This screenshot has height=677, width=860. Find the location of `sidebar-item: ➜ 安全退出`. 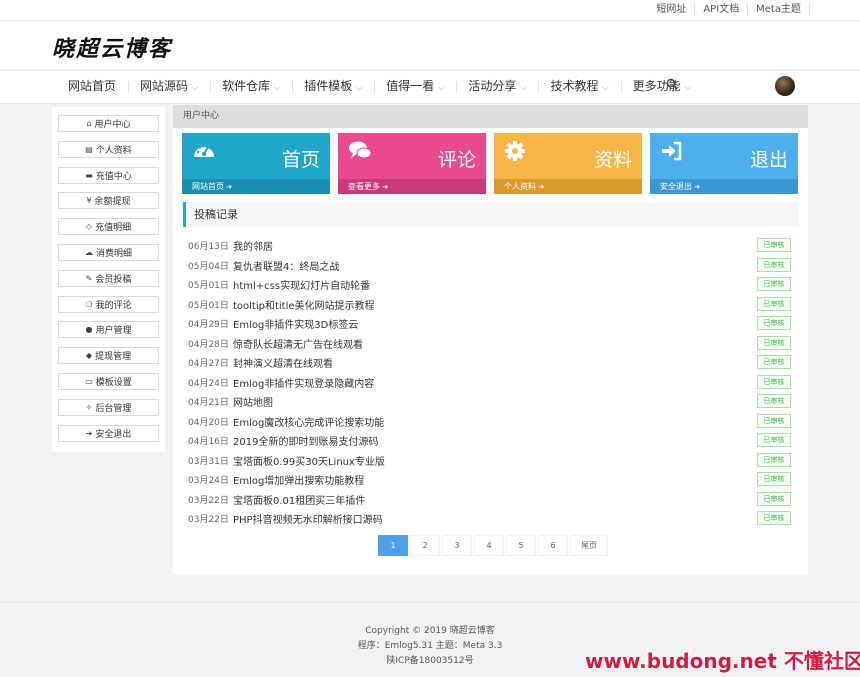

sidebar-item: ➜ 安全退出 is located at coordinates (108, 433).